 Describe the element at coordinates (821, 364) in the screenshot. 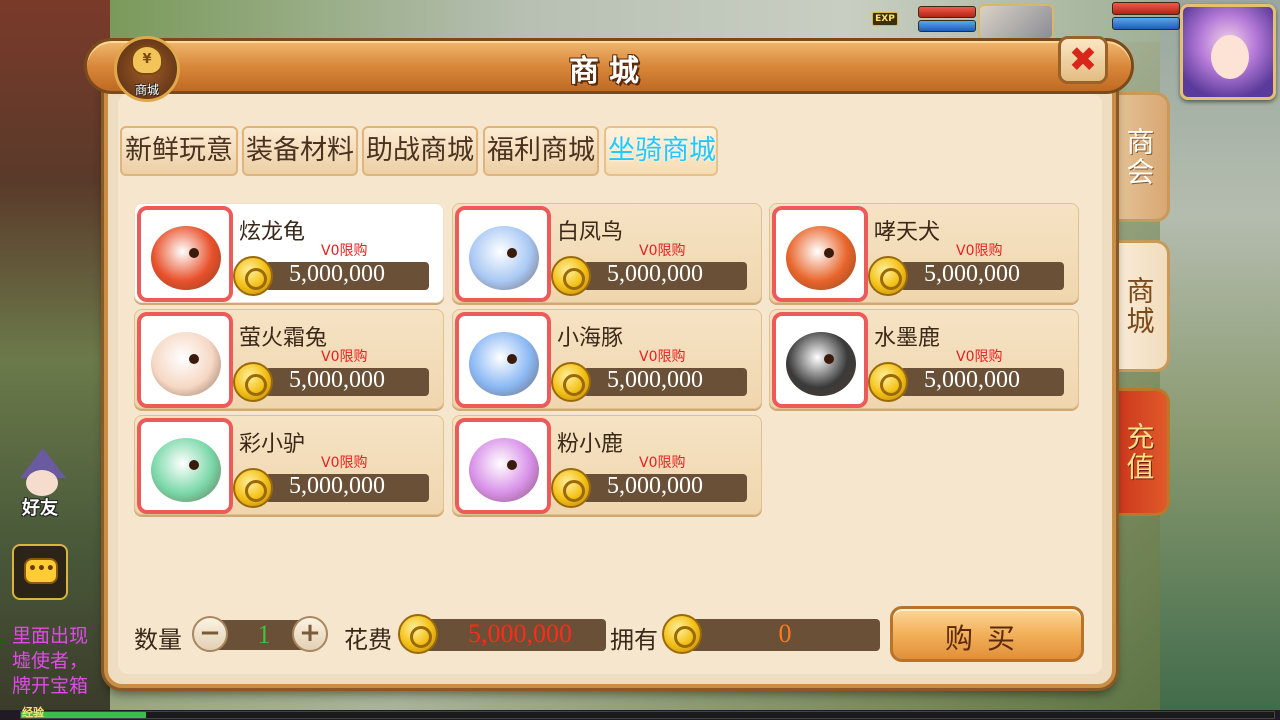

I see `ink-deer-icon` at that location.